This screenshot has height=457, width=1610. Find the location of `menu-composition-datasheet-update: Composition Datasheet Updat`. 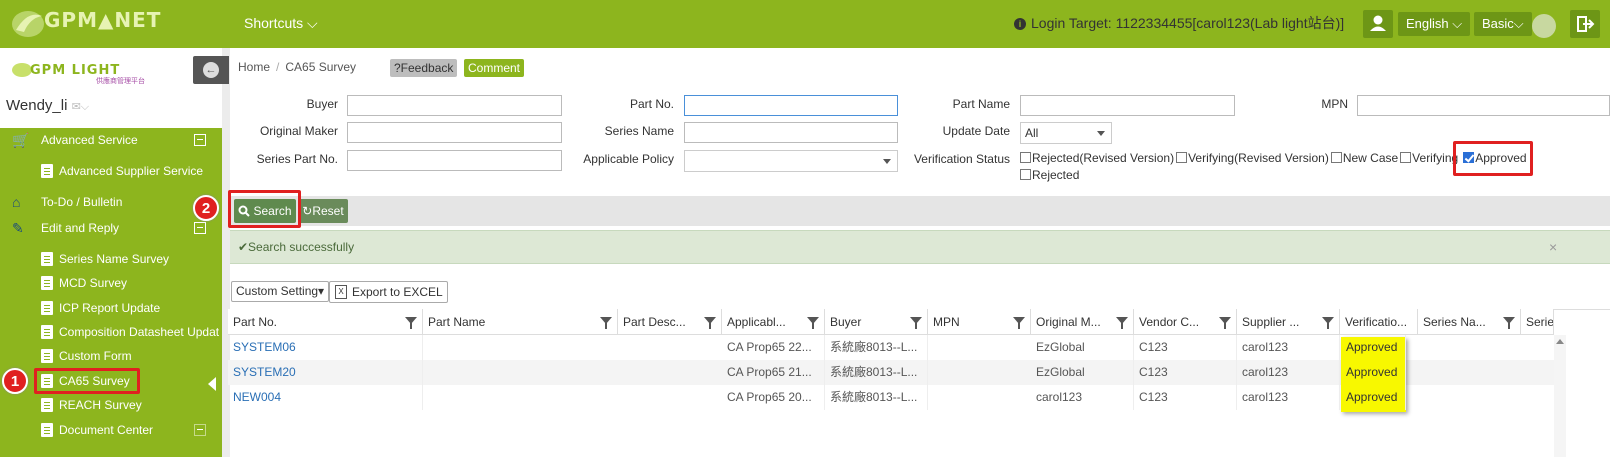

menu-composition-datasheet-update: Composition Datasheet Updat is located at coordinates (111, 332).